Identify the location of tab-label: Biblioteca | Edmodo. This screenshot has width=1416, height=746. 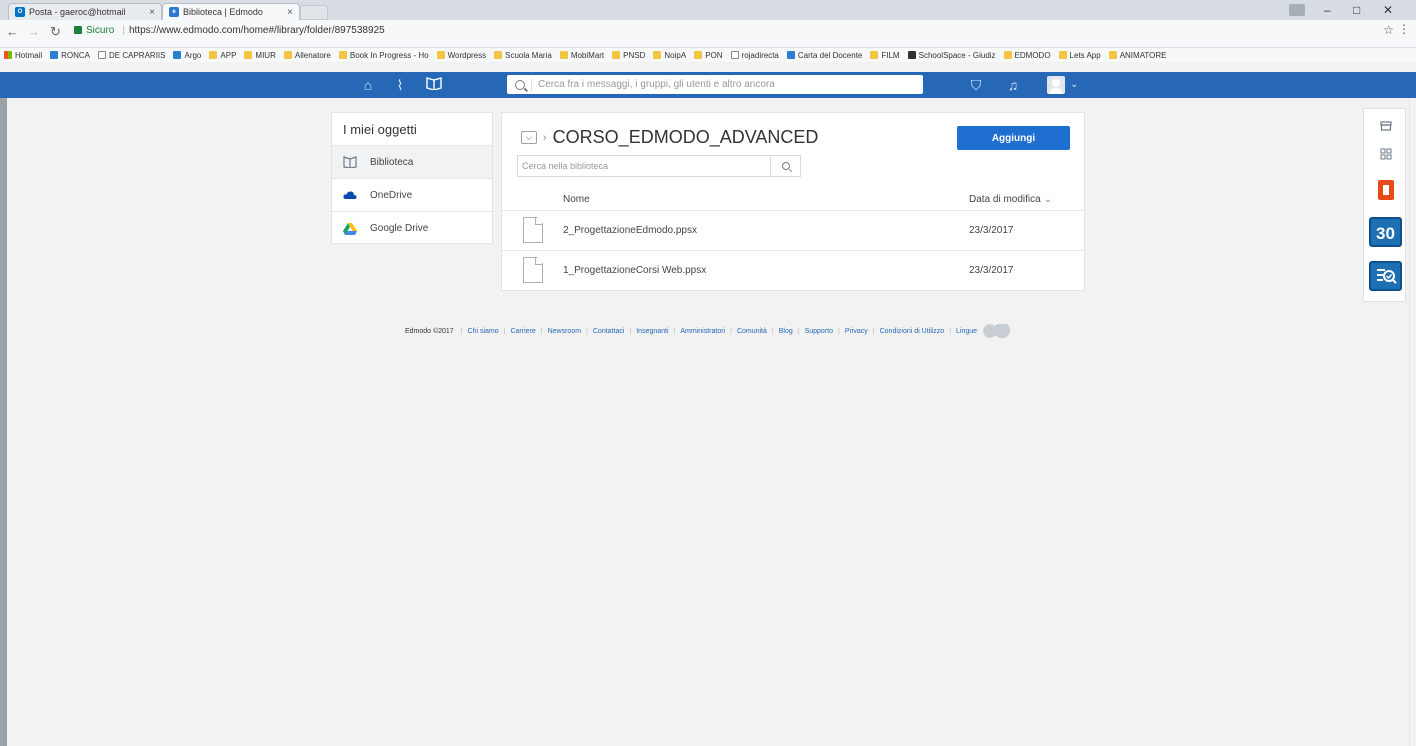
(223, 12).